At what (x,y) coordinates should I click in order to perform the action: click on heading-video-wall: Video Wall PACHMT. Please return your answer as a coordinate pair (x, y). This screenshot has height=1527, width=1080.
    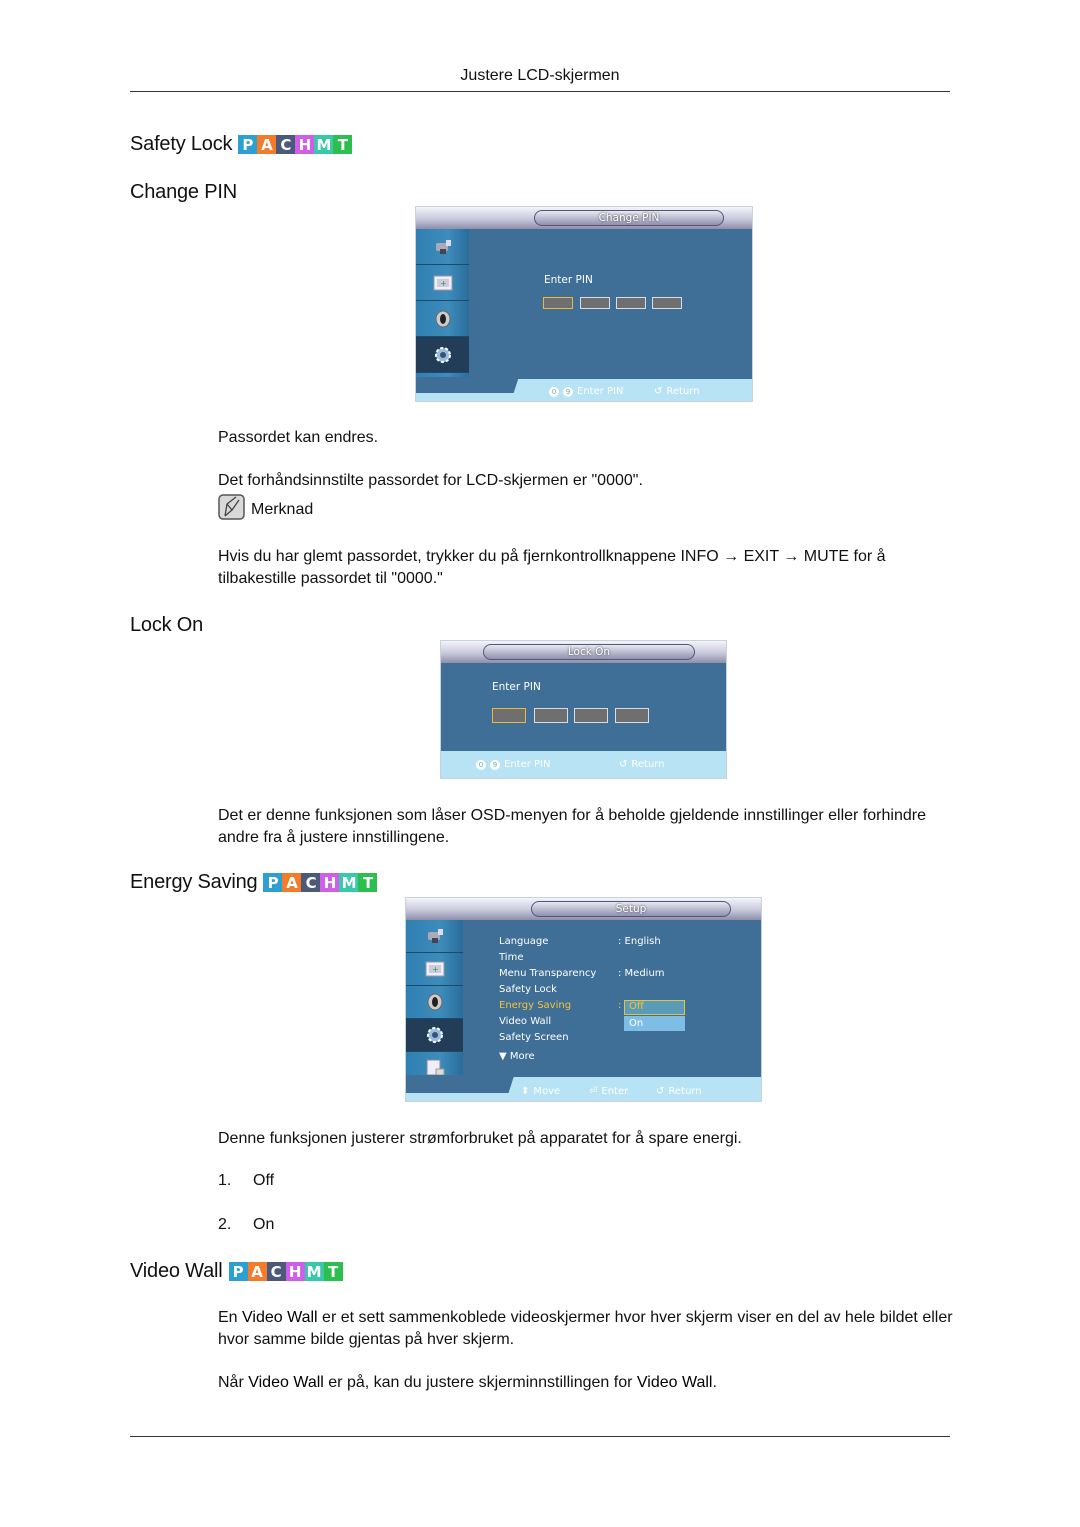
    Looking at the image, I should click on (236, 1271).